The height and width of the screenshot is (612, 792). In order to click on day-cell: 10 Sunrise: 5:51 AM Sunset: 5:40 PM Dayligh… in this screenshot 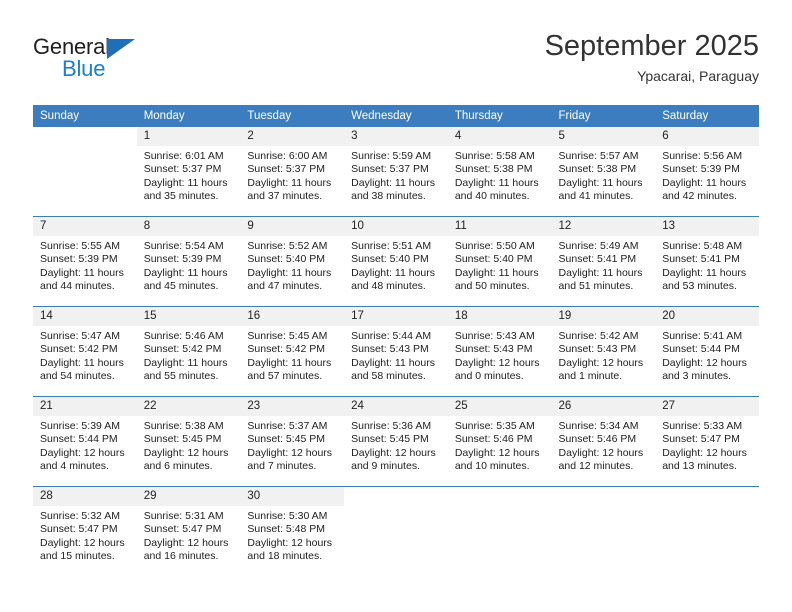, I will do `click(396, 261)`.